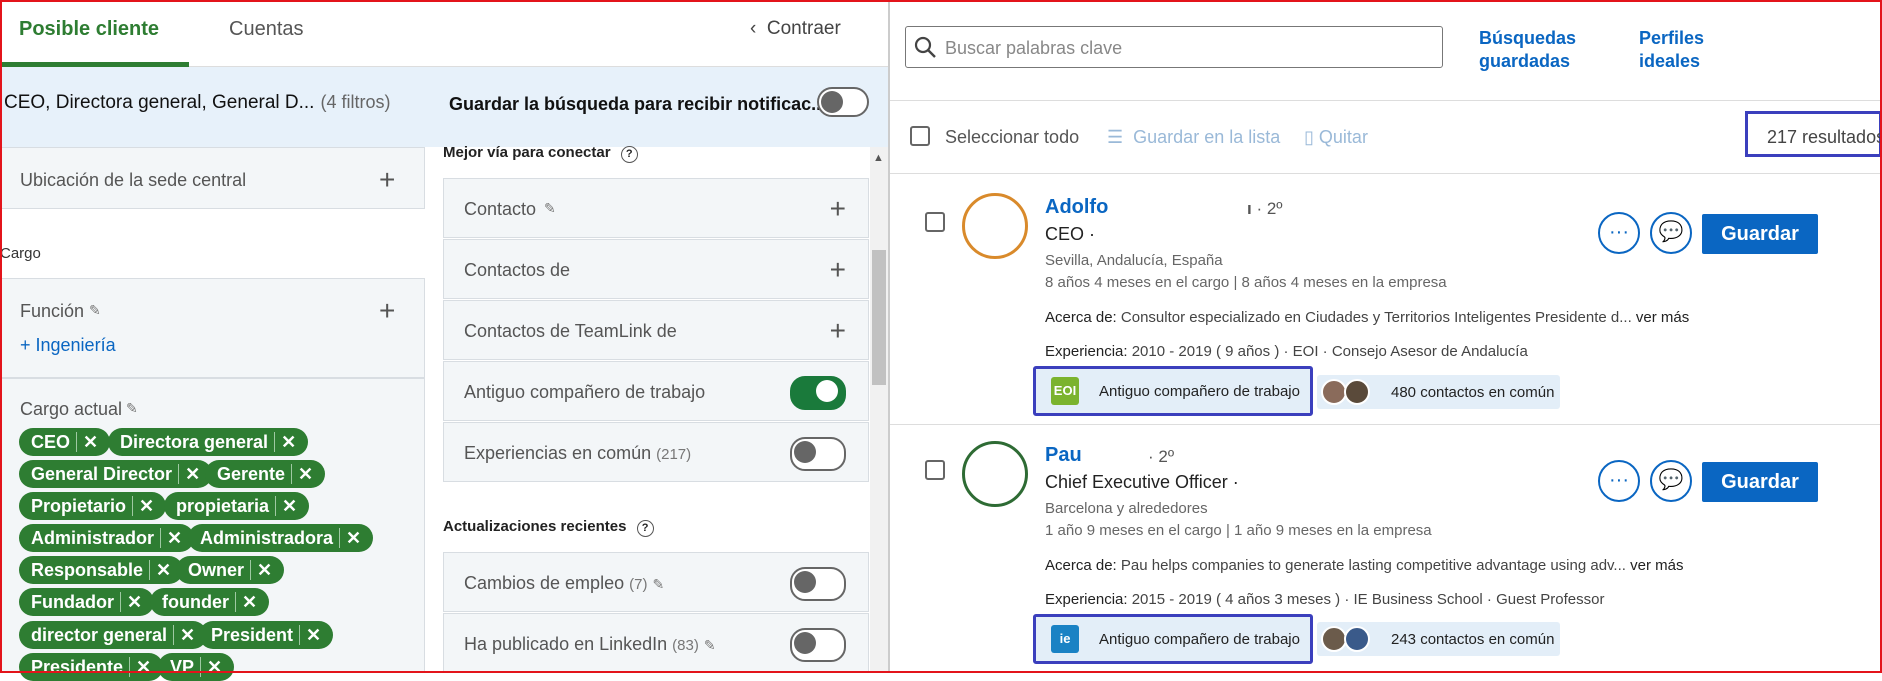 Image resolution: width=1882 pixels, height=681 pixels. What do you see at coordinates (879, 317) in the screenshot?
I see `scroll-thumb` at bounding box center [879, 317].